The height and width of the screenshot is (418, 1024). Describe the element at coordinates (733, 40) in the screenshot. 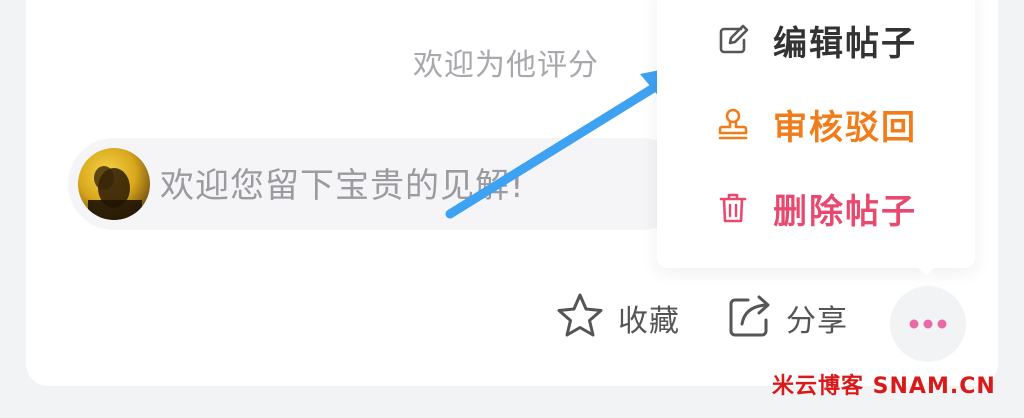

I see `edit-icon` at that location.